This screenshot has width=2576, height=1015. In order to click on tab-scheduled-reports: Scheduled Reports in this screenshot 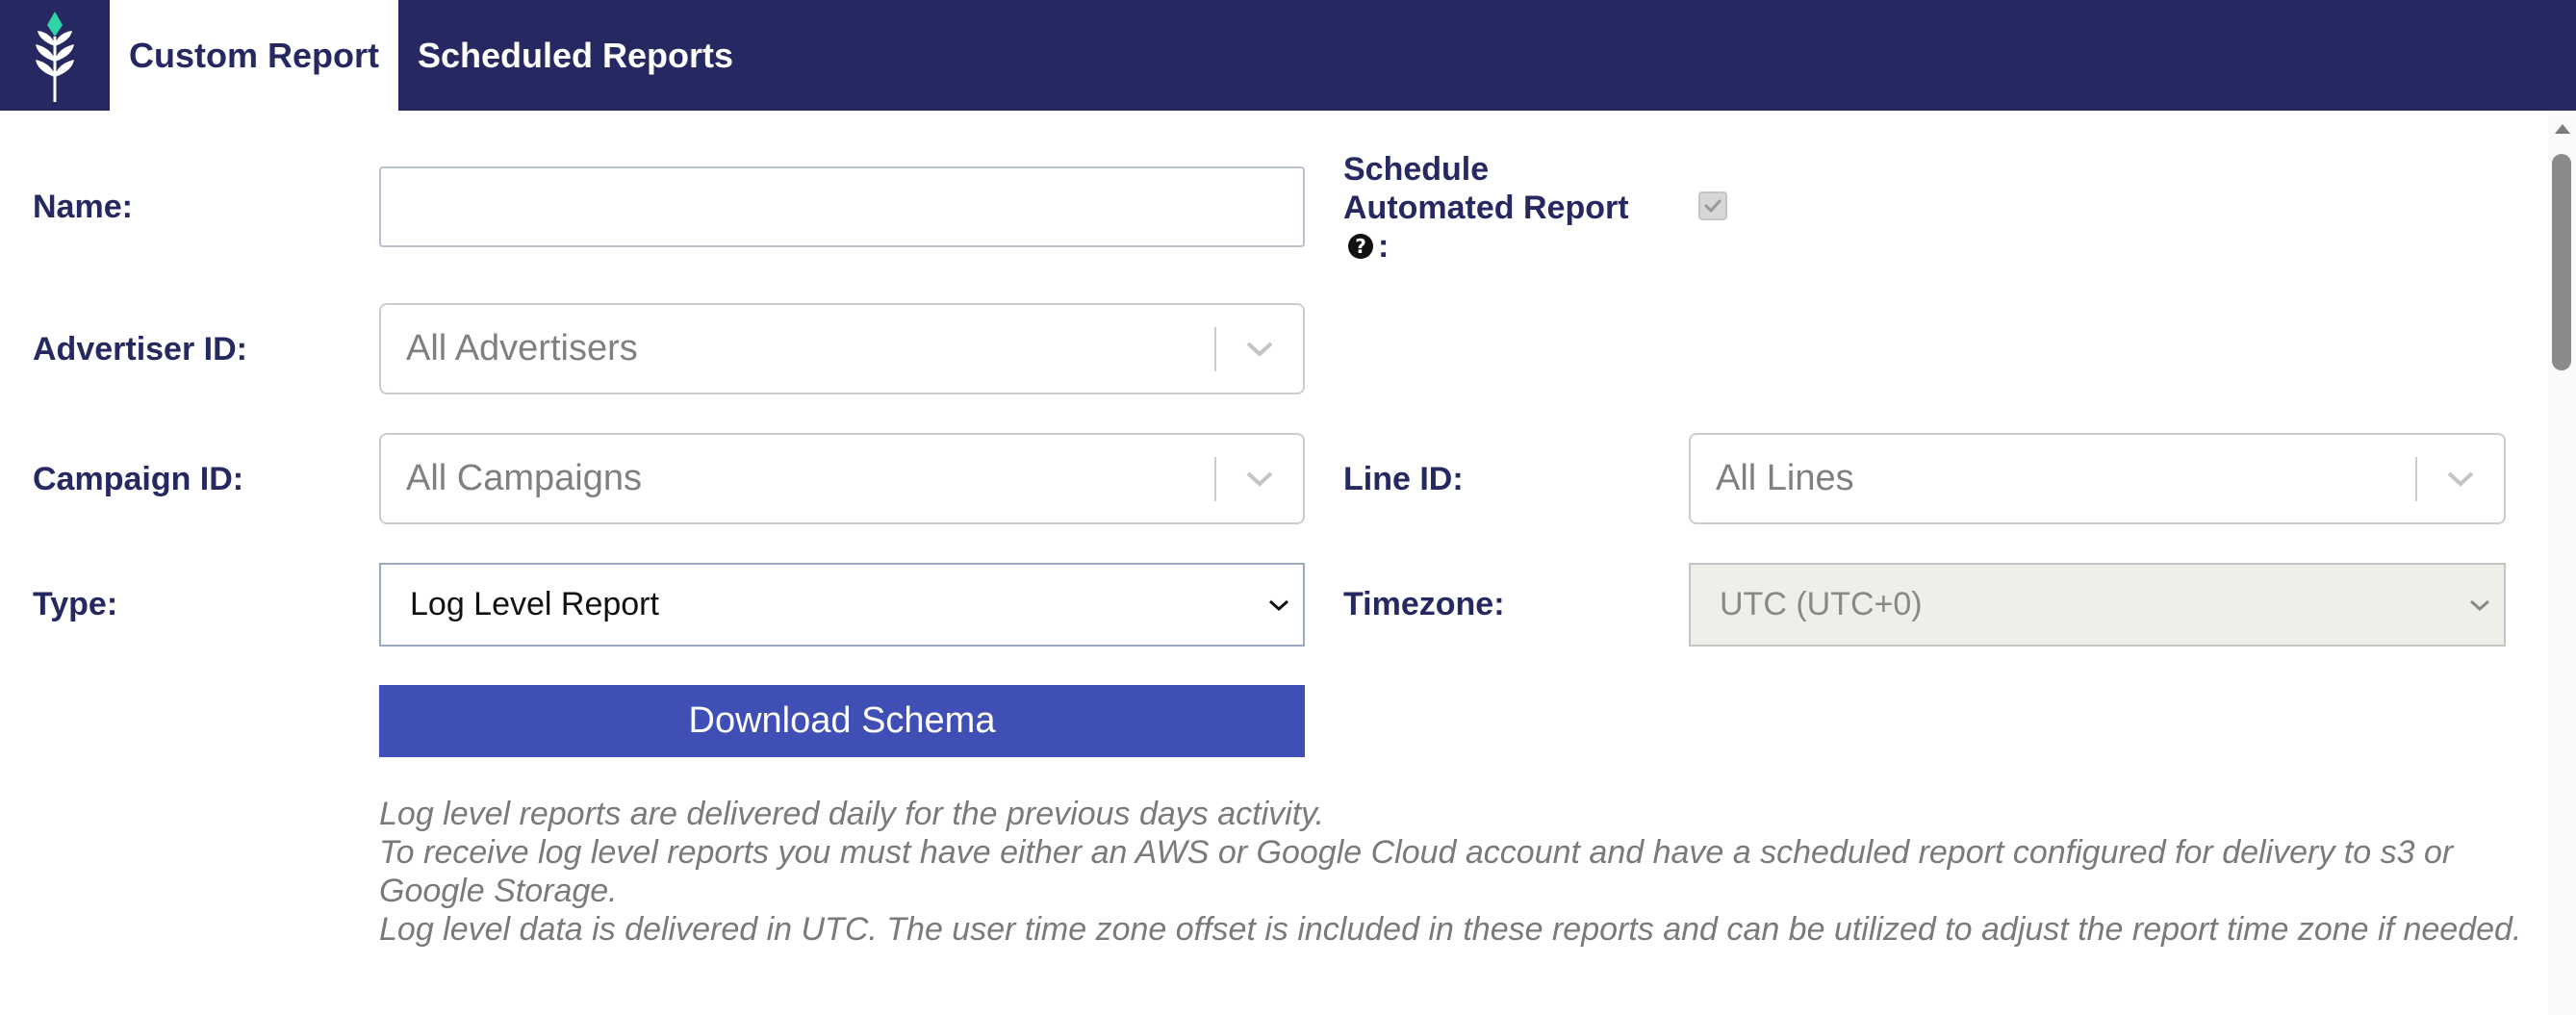, I will do `click(590, 55)`.